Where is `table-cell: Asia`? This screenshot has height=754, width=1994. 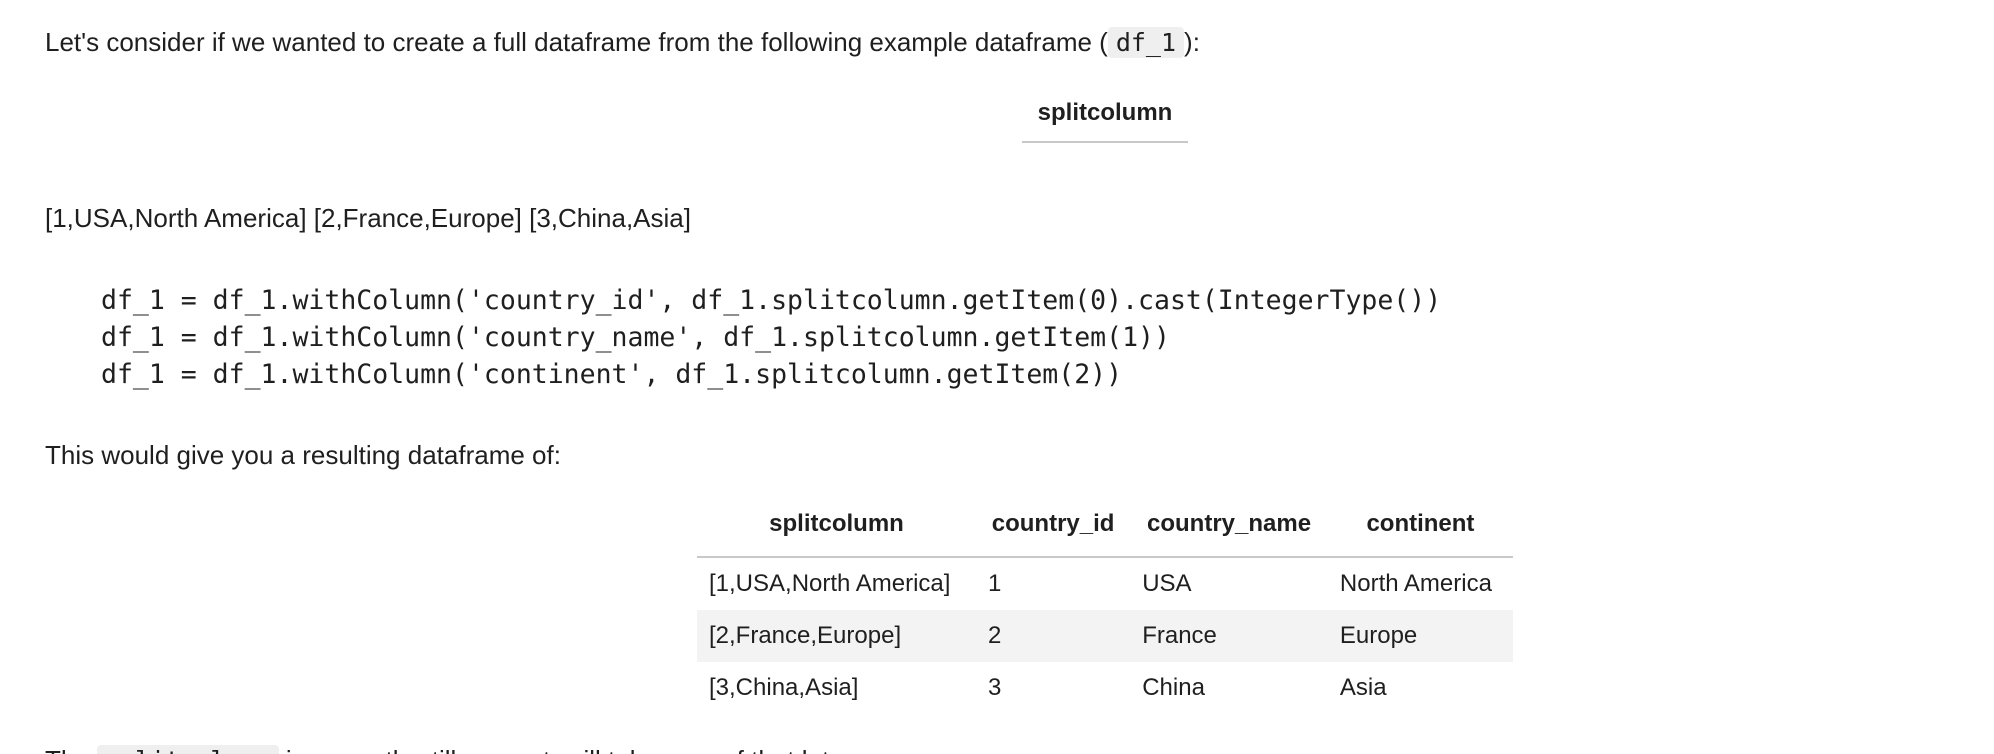
table-cell: Asia is located at coordinates (1363, 687).